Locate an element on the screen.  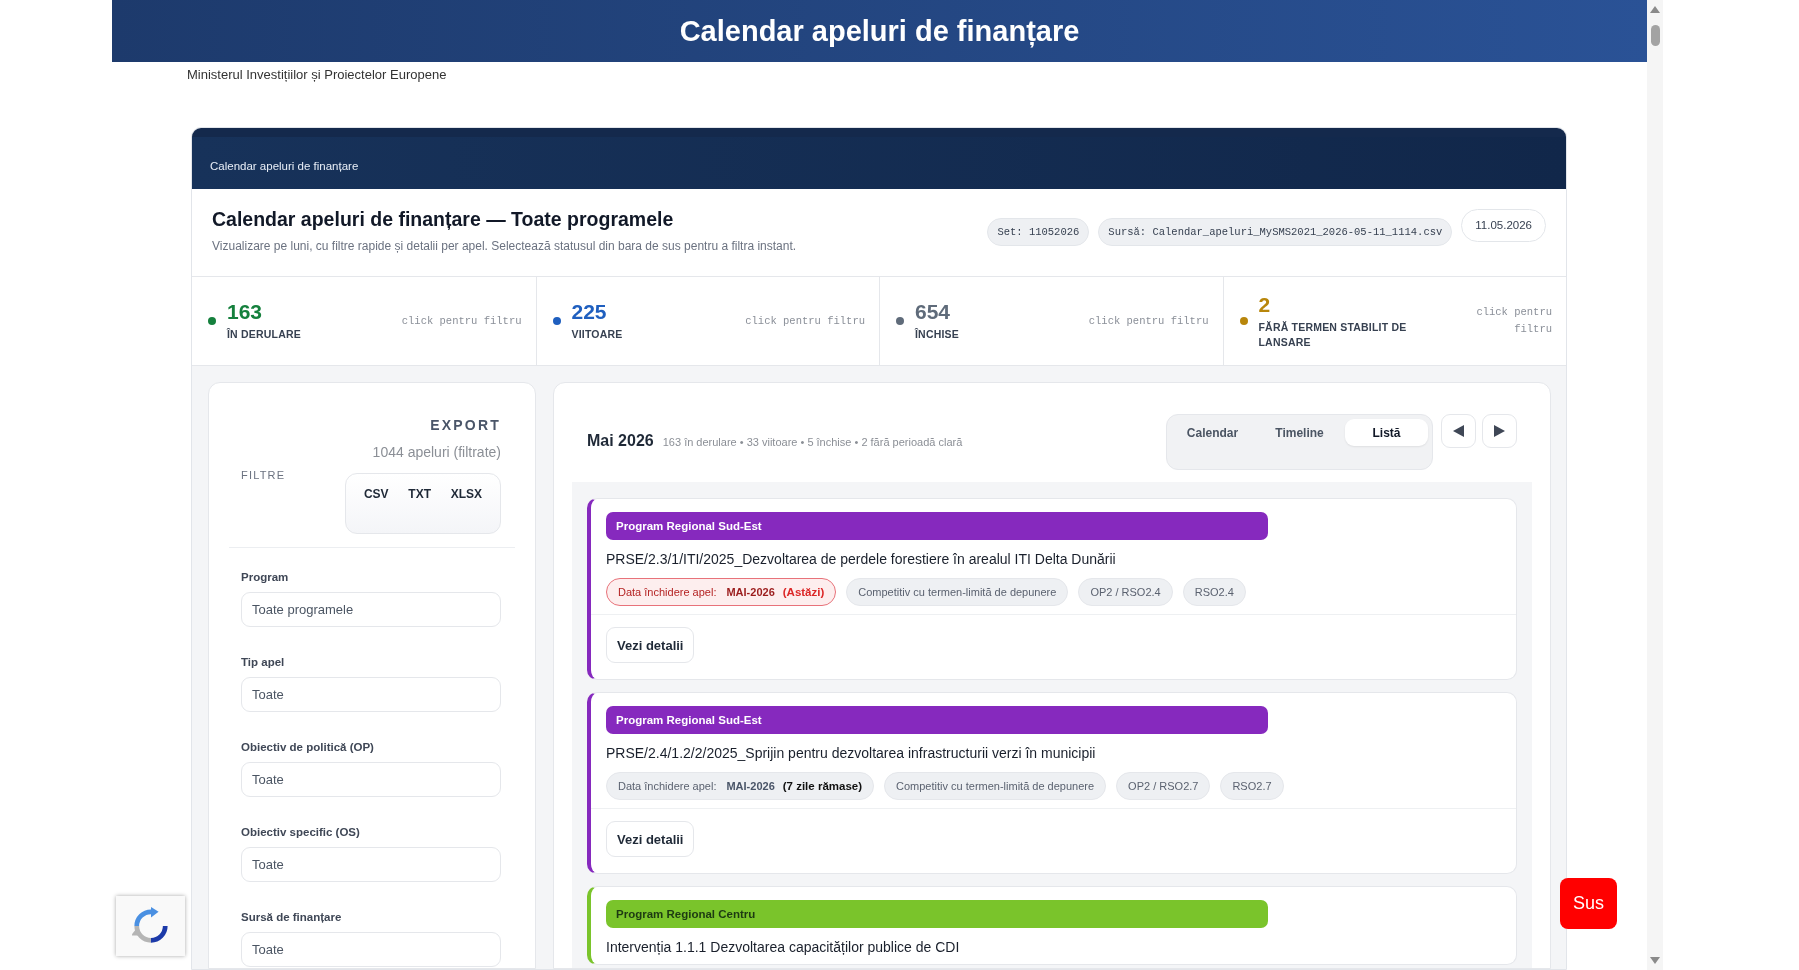
view-tab: Calendar is located at coordinates (1212, 432).